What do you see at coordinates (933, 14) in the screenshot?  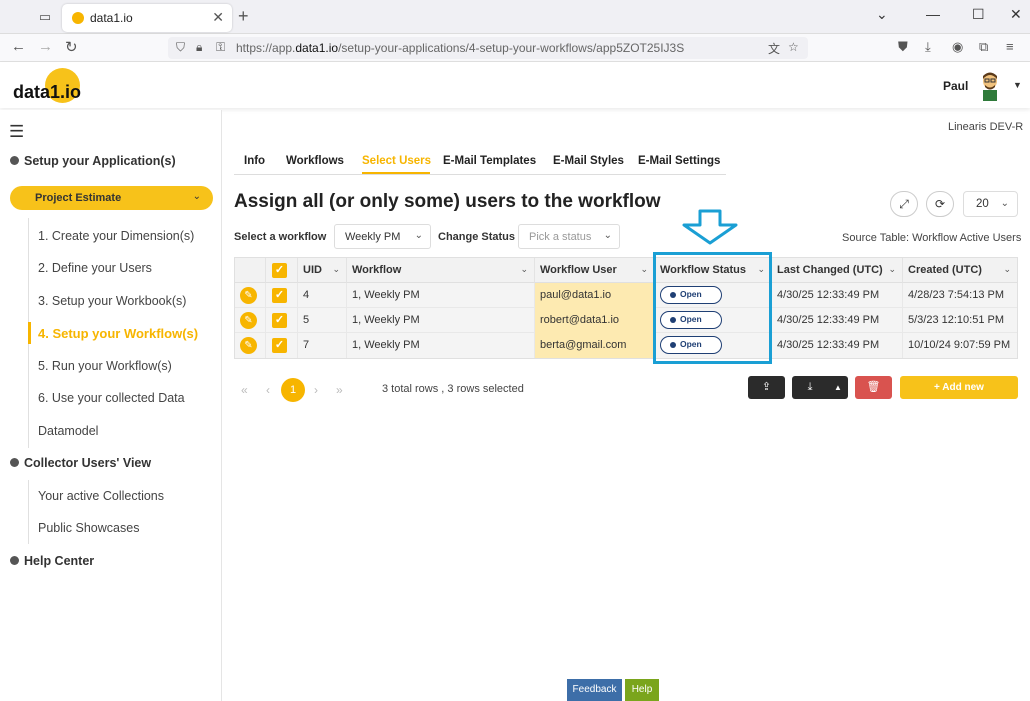 I see `minimize-icon: —` at bounding box center [933, 14].